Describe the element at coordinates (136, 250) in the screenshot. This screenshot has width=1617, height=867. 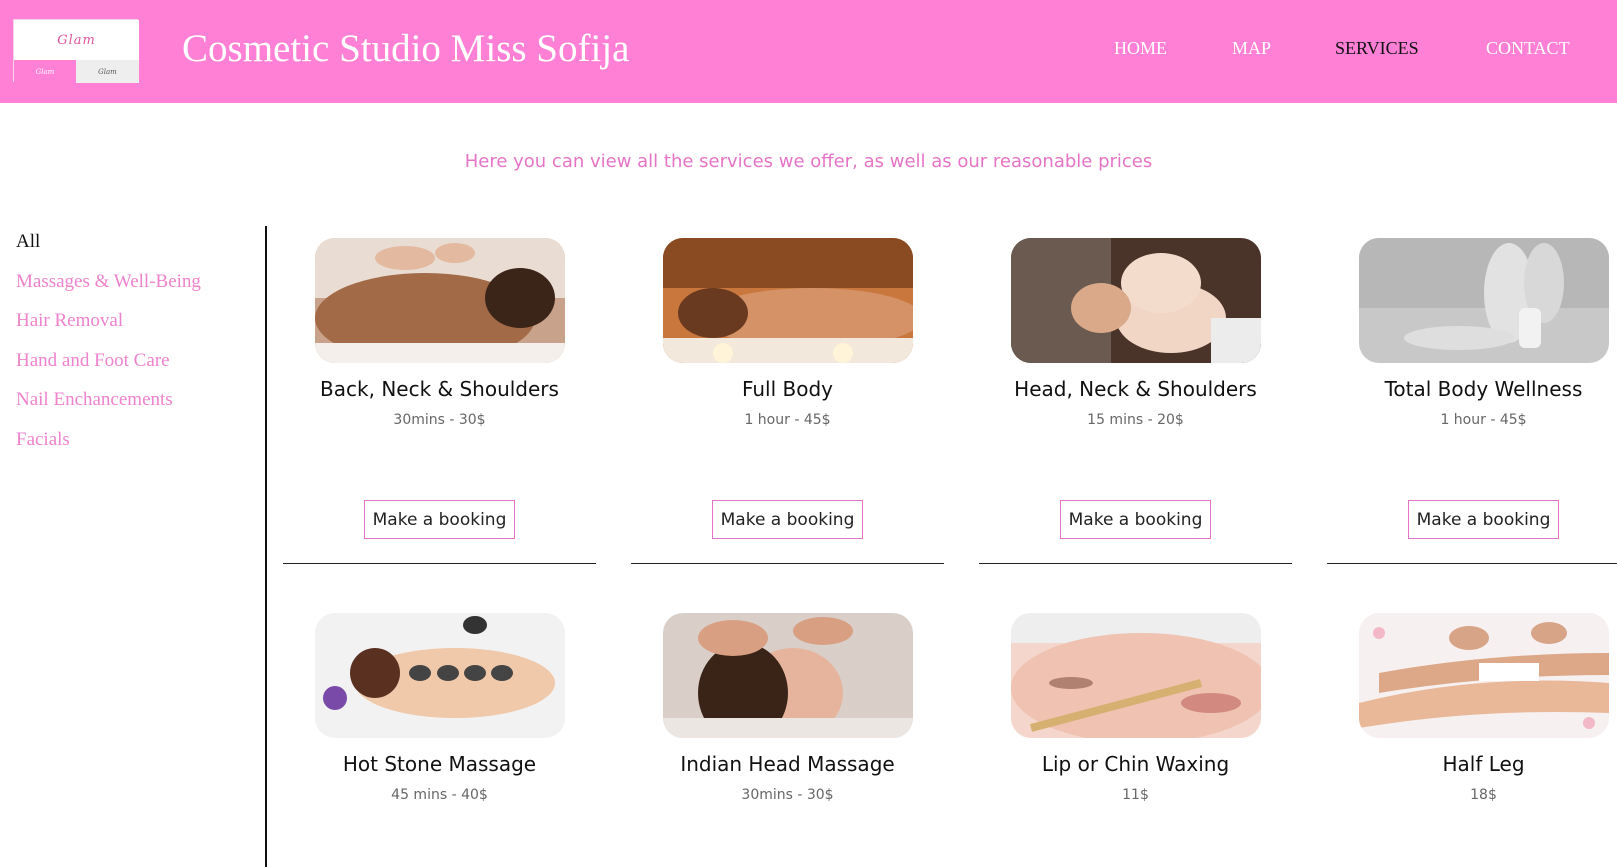
I see `category-all: All` at that location.